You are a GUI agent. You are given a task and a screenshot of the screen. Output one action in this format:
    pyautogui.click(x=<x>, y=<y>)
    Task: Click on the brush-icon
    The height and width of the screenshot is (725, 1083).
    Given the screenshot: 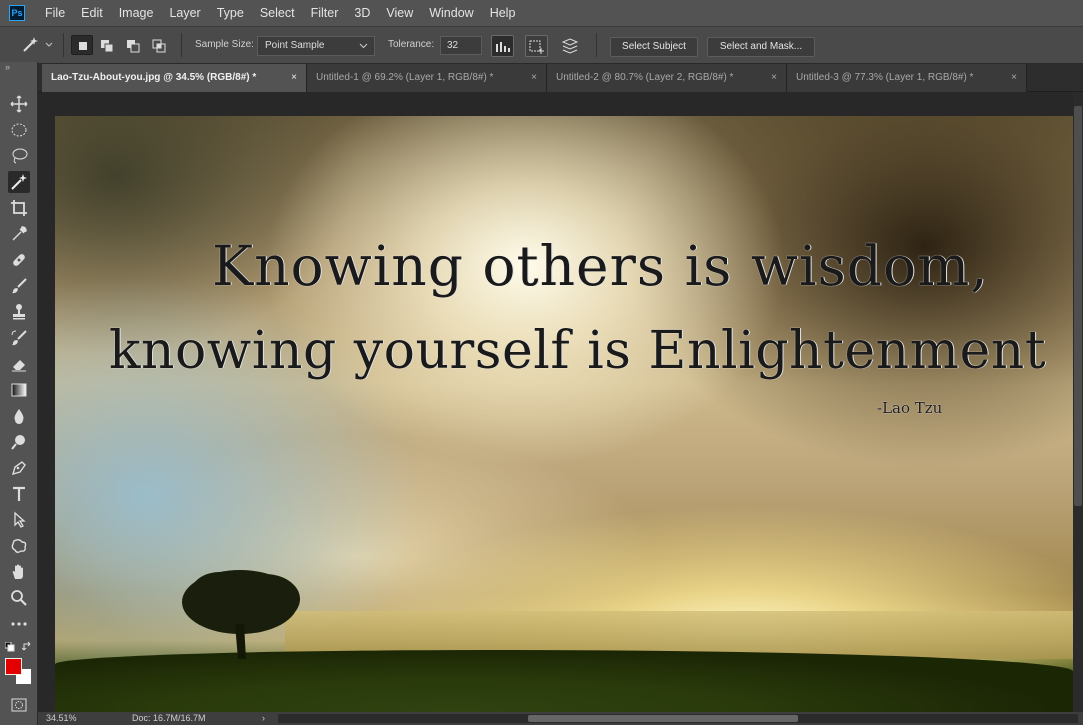 What is the action you would take?
    pyautogui.click(x=19, y=286)
    